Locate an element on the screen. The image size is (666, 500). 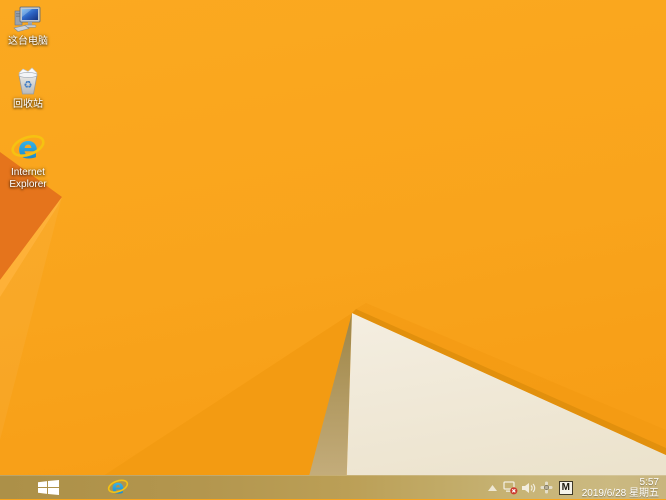
desktop-icon-label: 这台电脑 is located at coordinates (28, 41).